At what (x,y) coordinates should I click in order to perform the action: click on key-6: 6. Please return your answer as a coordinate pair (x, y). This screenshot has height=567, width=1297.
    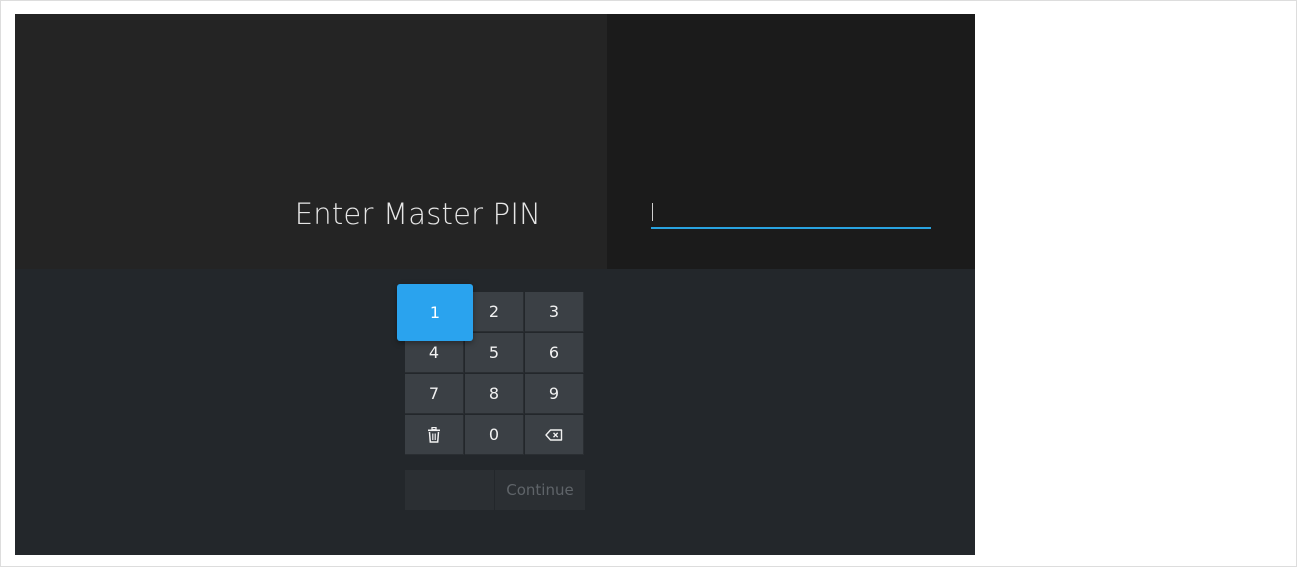
    Looking at the image, I should click on (554, 353).